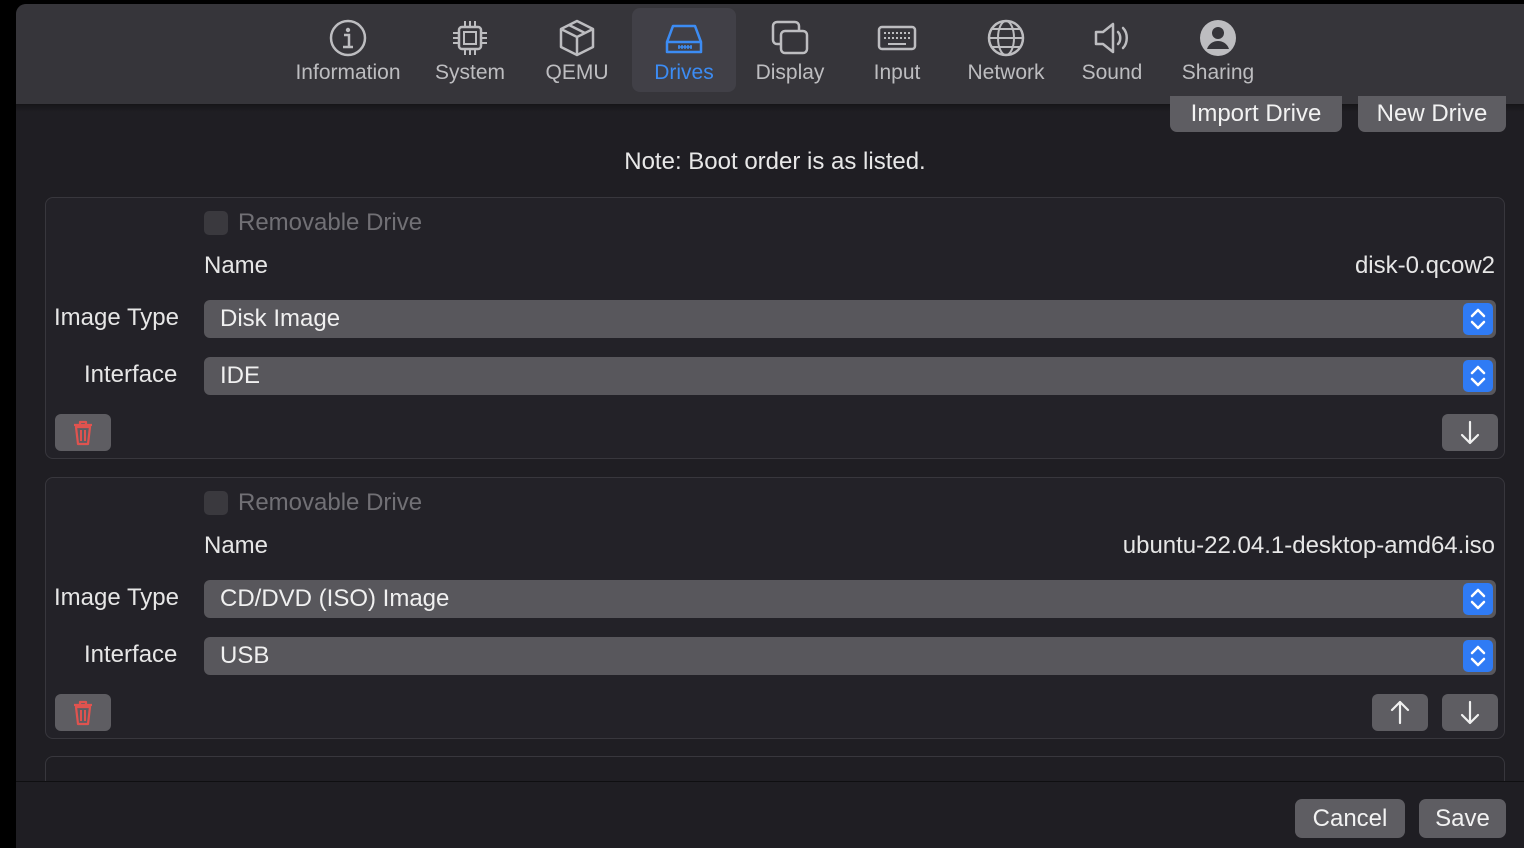 Image resolution: width=1524 pixels, height=848 pixels. I want to click on keyboard-icon, so click(897, 38).